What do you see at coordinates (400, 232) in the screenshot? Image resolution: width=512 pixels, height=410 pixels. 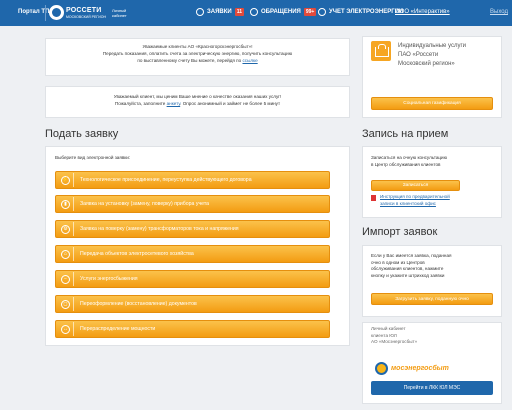 I see `import-title: Импорт заявок` at bounding box center [400, 232].